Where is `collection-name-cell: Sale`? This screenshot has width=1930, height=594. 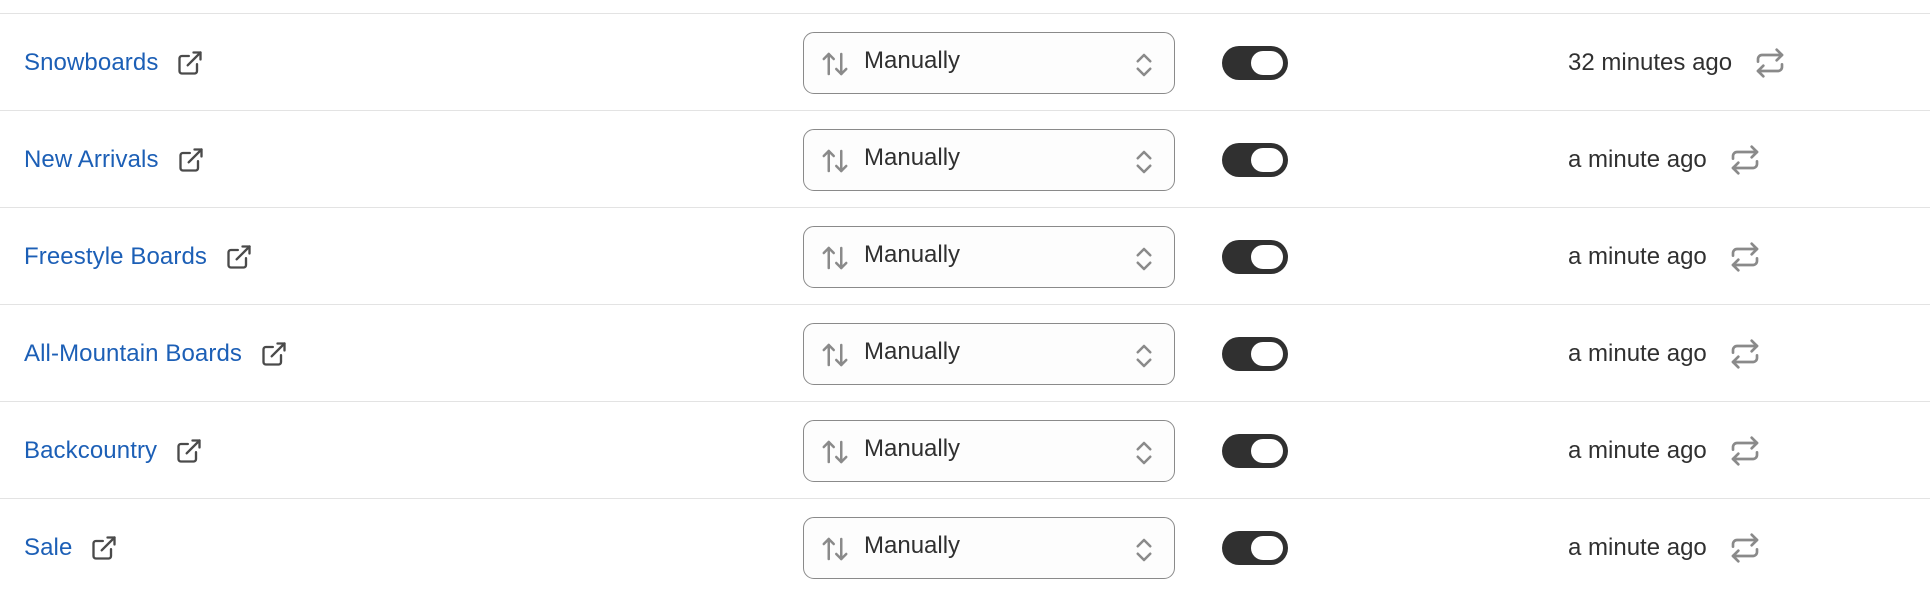 collection-name-cell: Sale is located at coordinates (71, 546).